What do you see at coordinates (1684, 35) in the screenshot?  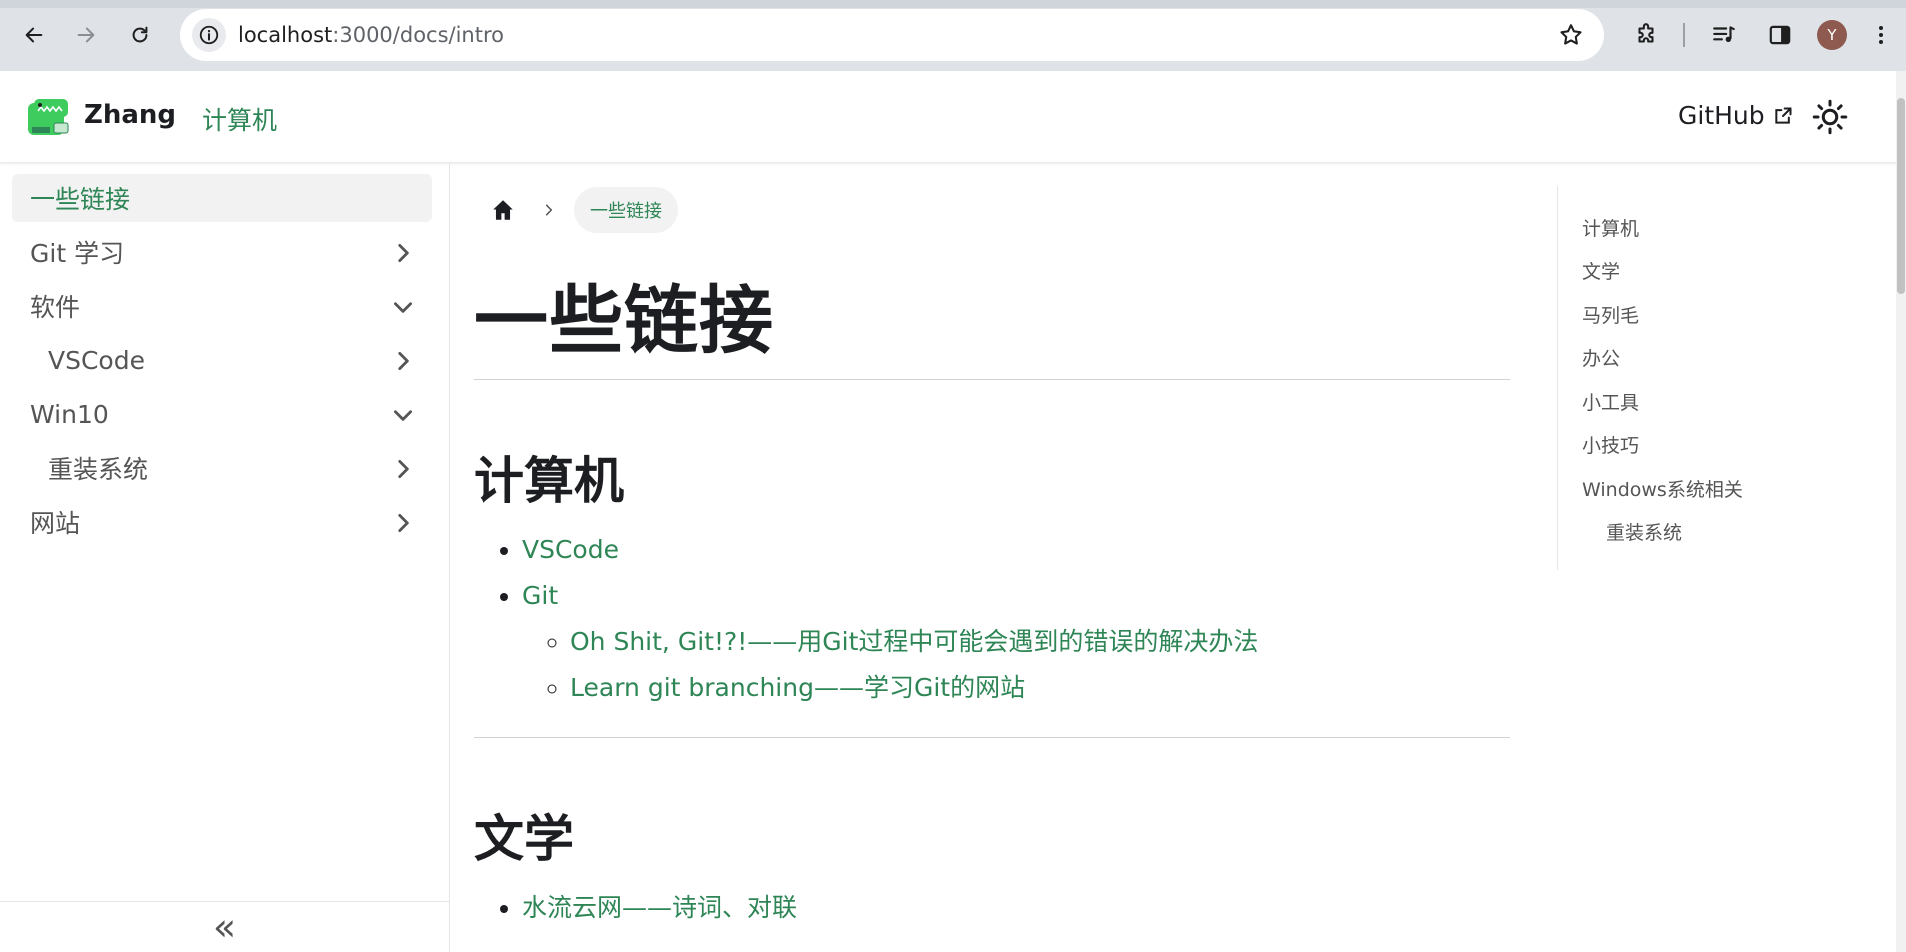 I see `toolbar-divider` at bounding box center [1684, 35].